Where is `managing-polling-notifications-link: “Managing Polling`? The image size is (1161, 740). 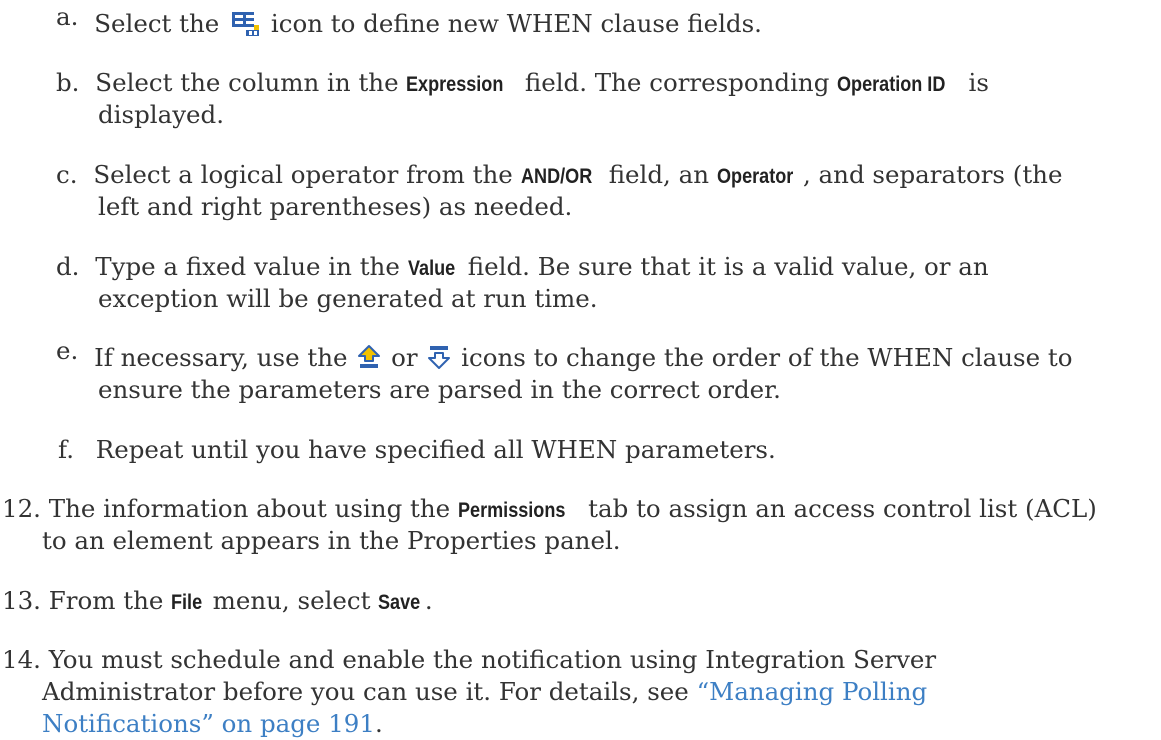 managing-polling-notifications-link: “Managing Polling is located at coordinates (812, 691).